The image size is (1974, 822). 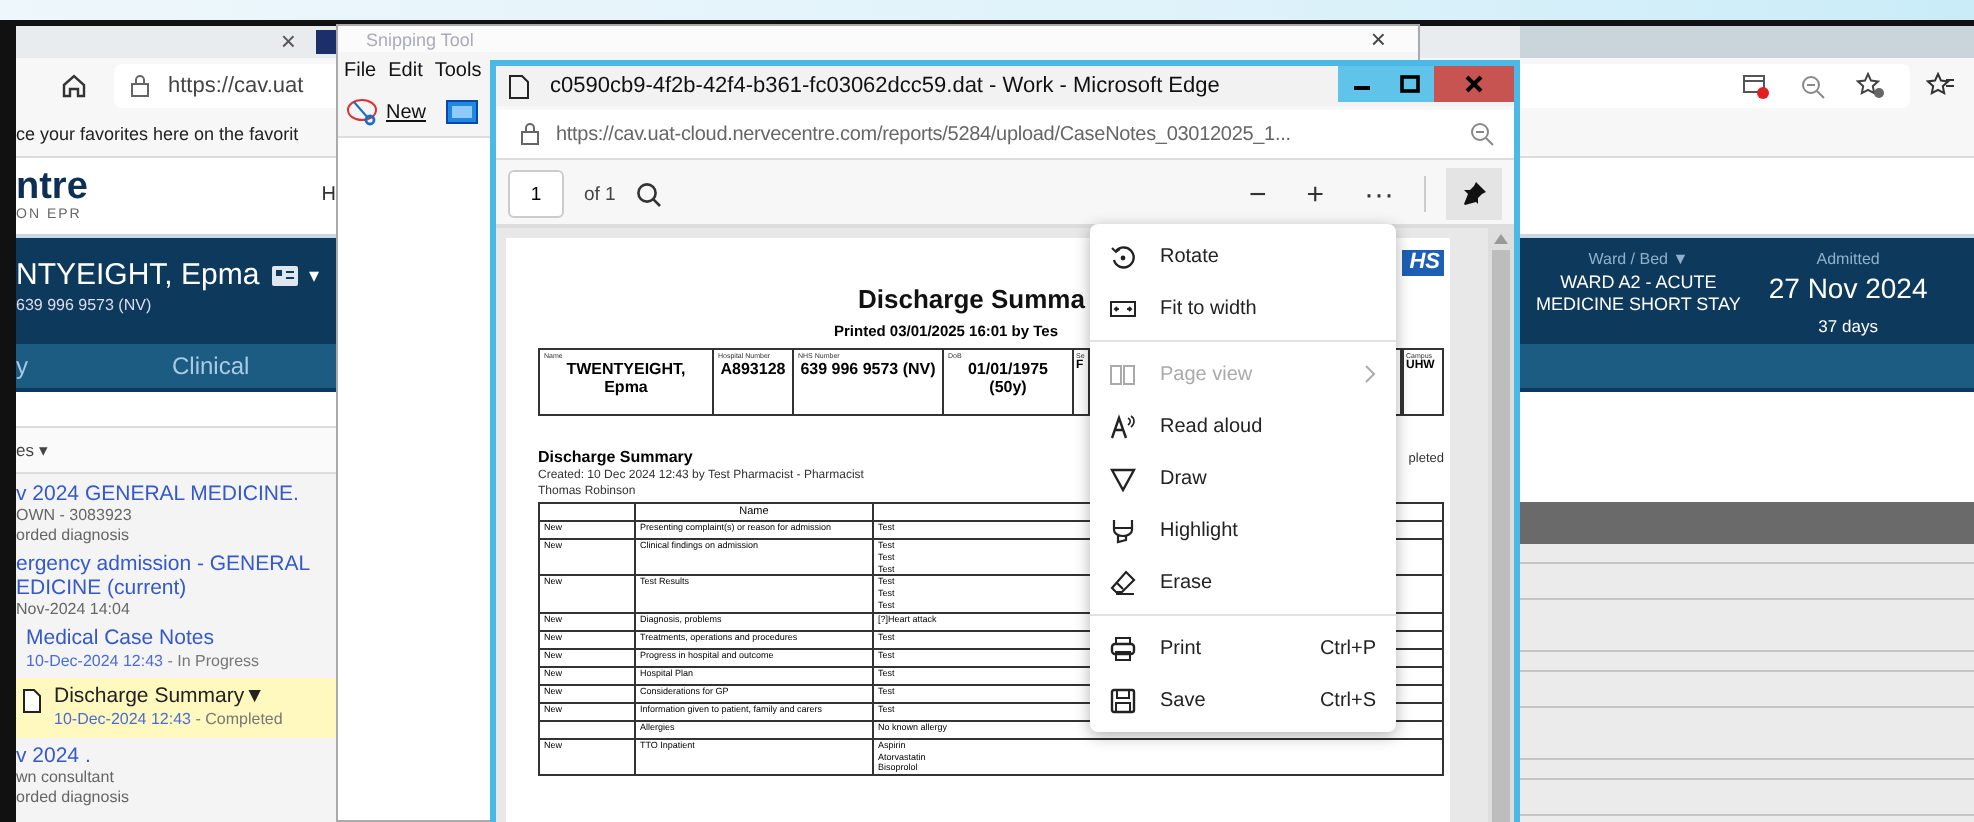 I want to click on zoom-out-button: −, so click(x=1257, y=194).